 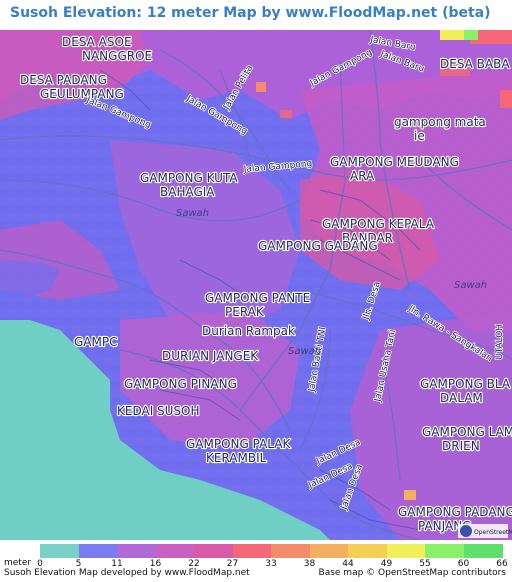 What do you see at coordinates (412, 573) in the screenshot?
I see `footer-attribution: Base map © OpenStreetMap contributors` at bounding box center [412, 573].